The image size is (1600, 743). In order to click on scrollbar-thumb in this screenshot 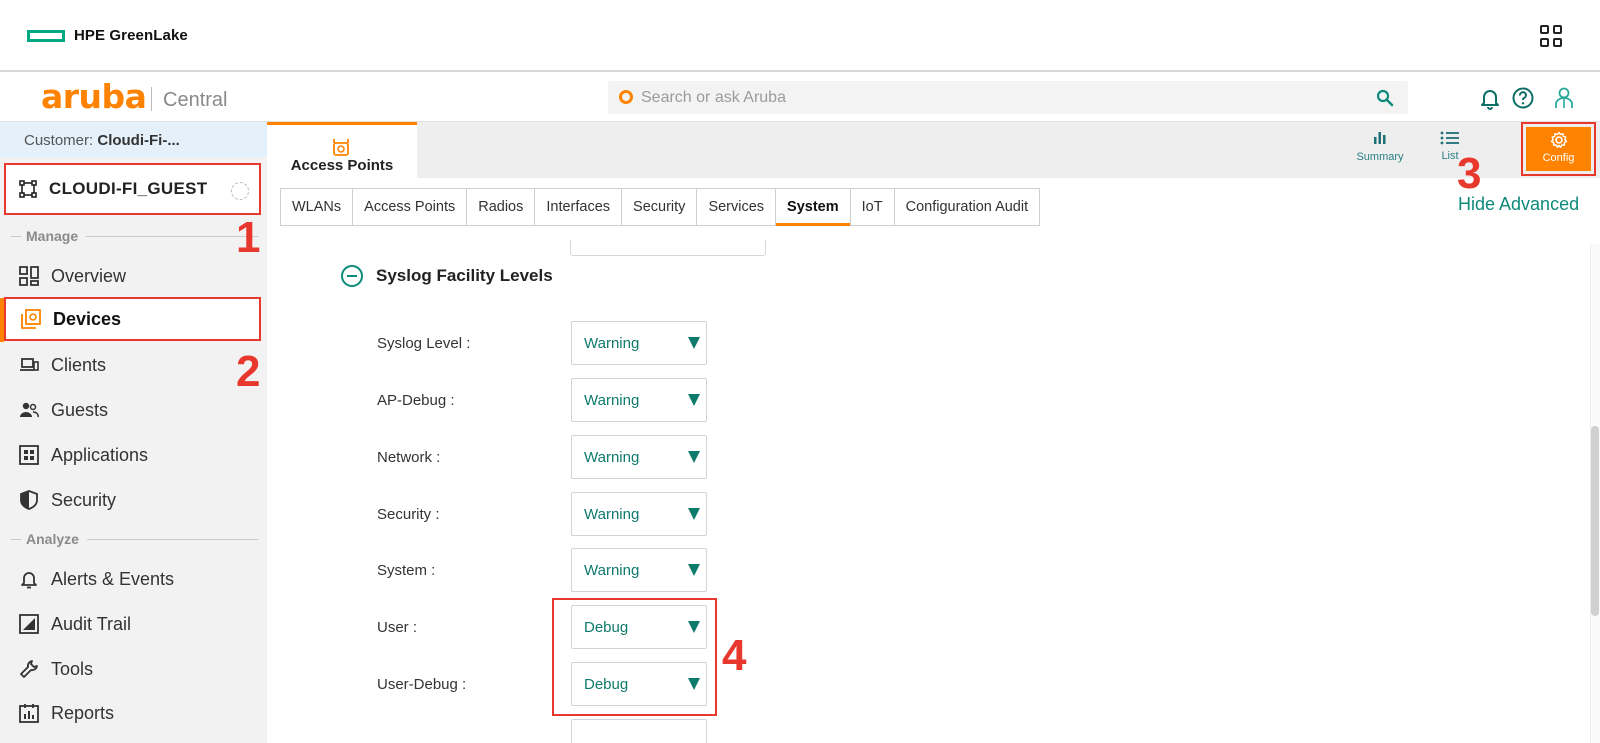, I will do `click(1595, 521)`.